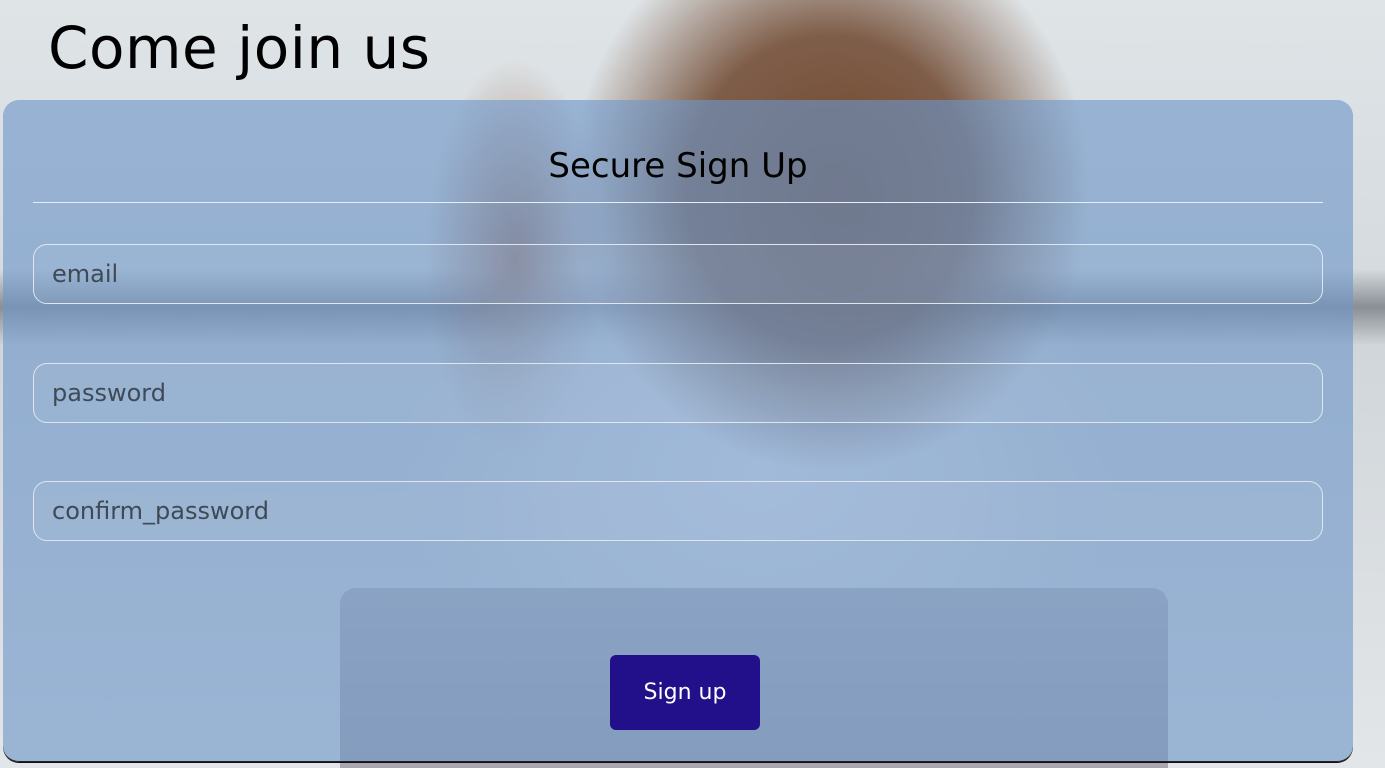 This screenshot has width=1385, height=768. What do you see at coordinates (678, 274) in the screenshot?
I see `email-field` at bounding box center [678, 274].